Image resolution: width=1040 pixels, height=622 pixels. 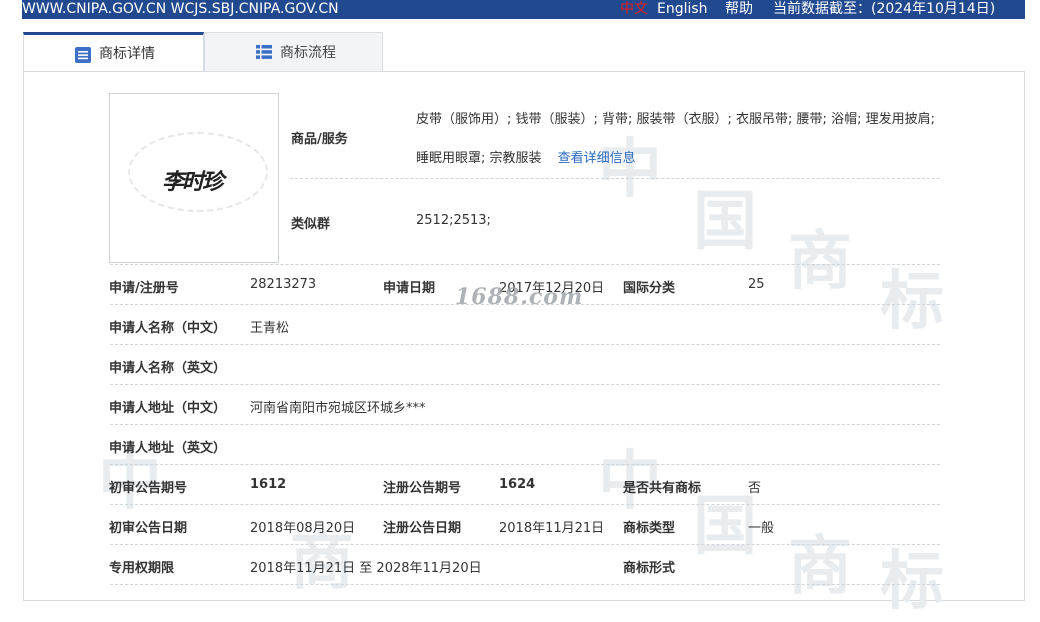 What do you see at coordinates (148, 528) in the screenshot?
I see `prelim-date-label: 初审公告日期` at bounding box center [148, 528].